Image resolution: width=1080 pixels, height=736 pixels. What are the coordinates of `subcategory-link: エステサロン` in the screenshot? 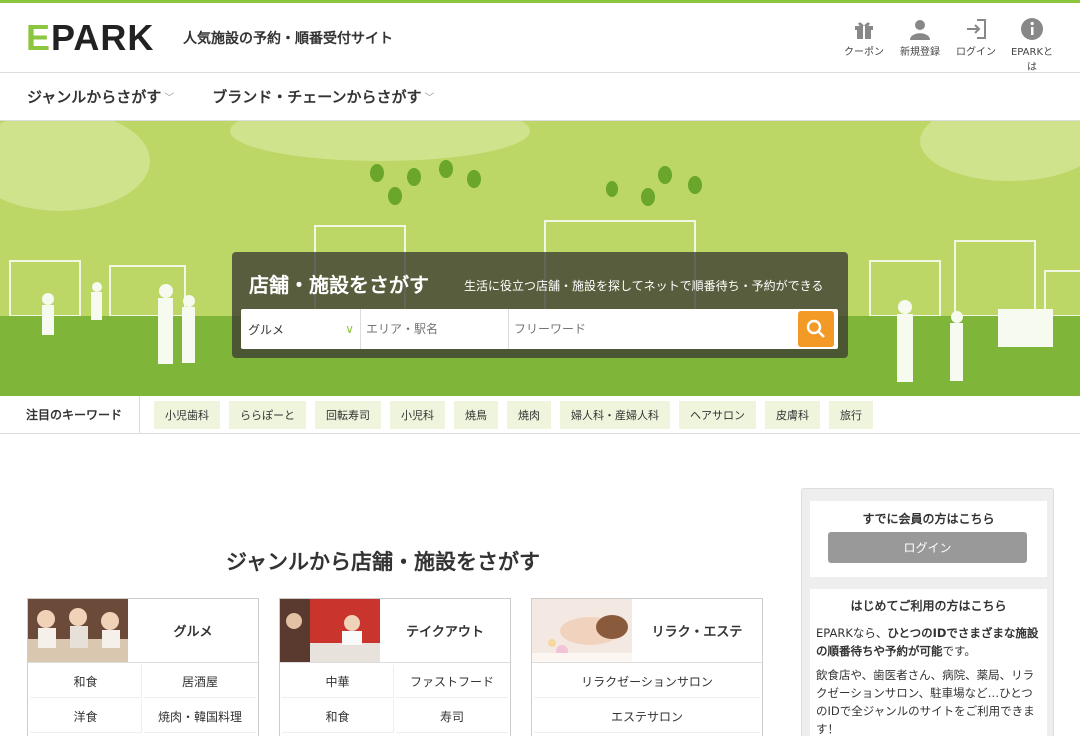 It's located at (647, 716).